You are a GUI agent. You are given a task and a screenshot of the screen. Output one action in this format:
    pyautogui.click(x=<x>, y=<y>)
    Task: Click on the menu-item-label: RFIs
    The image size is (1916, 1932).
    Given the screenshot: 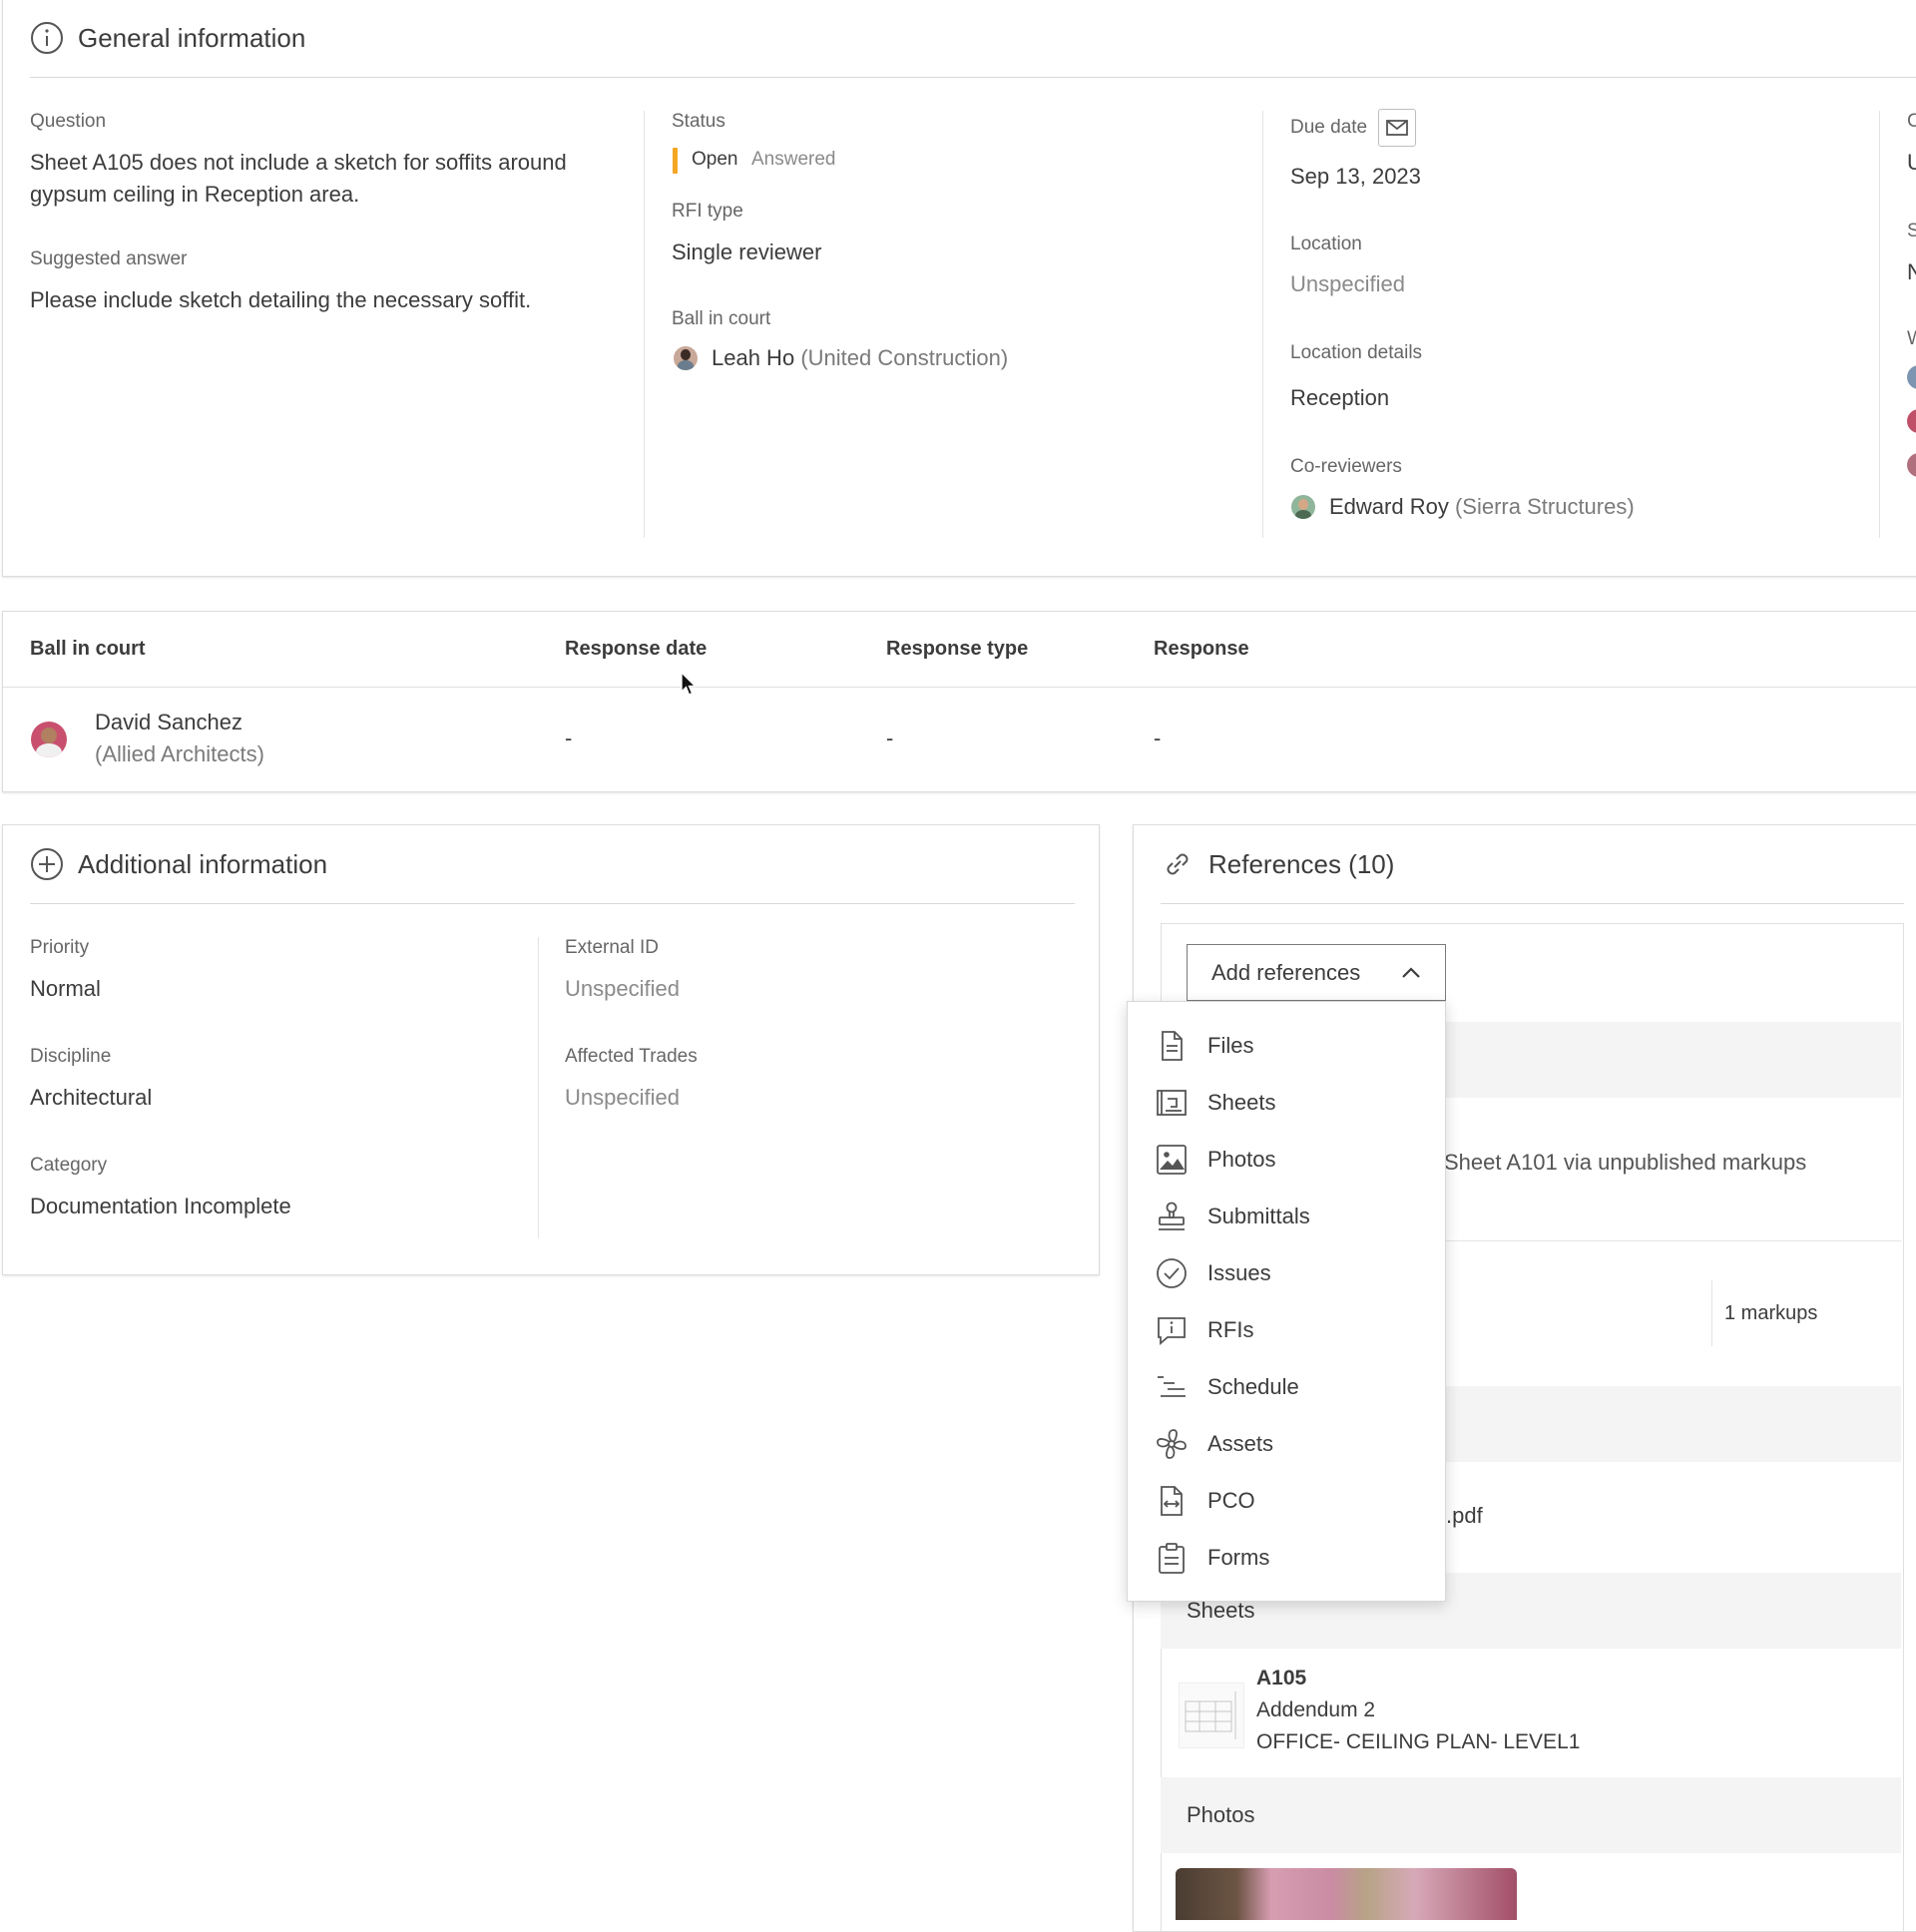 What is the action you would take?
    pyautogui.click(x=1230, y=1329)
    